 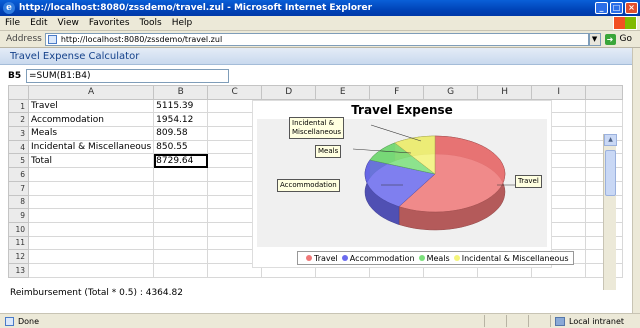 What do you see at coordinates (625, 23) in the screenshot?
I see `windows-logo-icon` at bounding box center [625, 23].